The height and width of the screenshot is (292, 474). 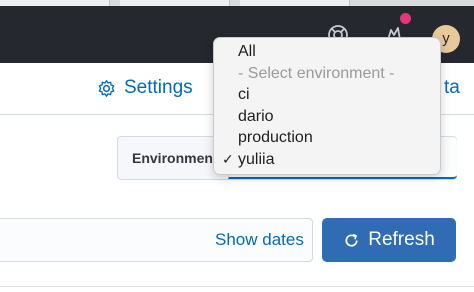 What do you see at coordinates (175, 158) in the screenshot?
I see `environment-label: Environment` at bounding box center [175, 158].